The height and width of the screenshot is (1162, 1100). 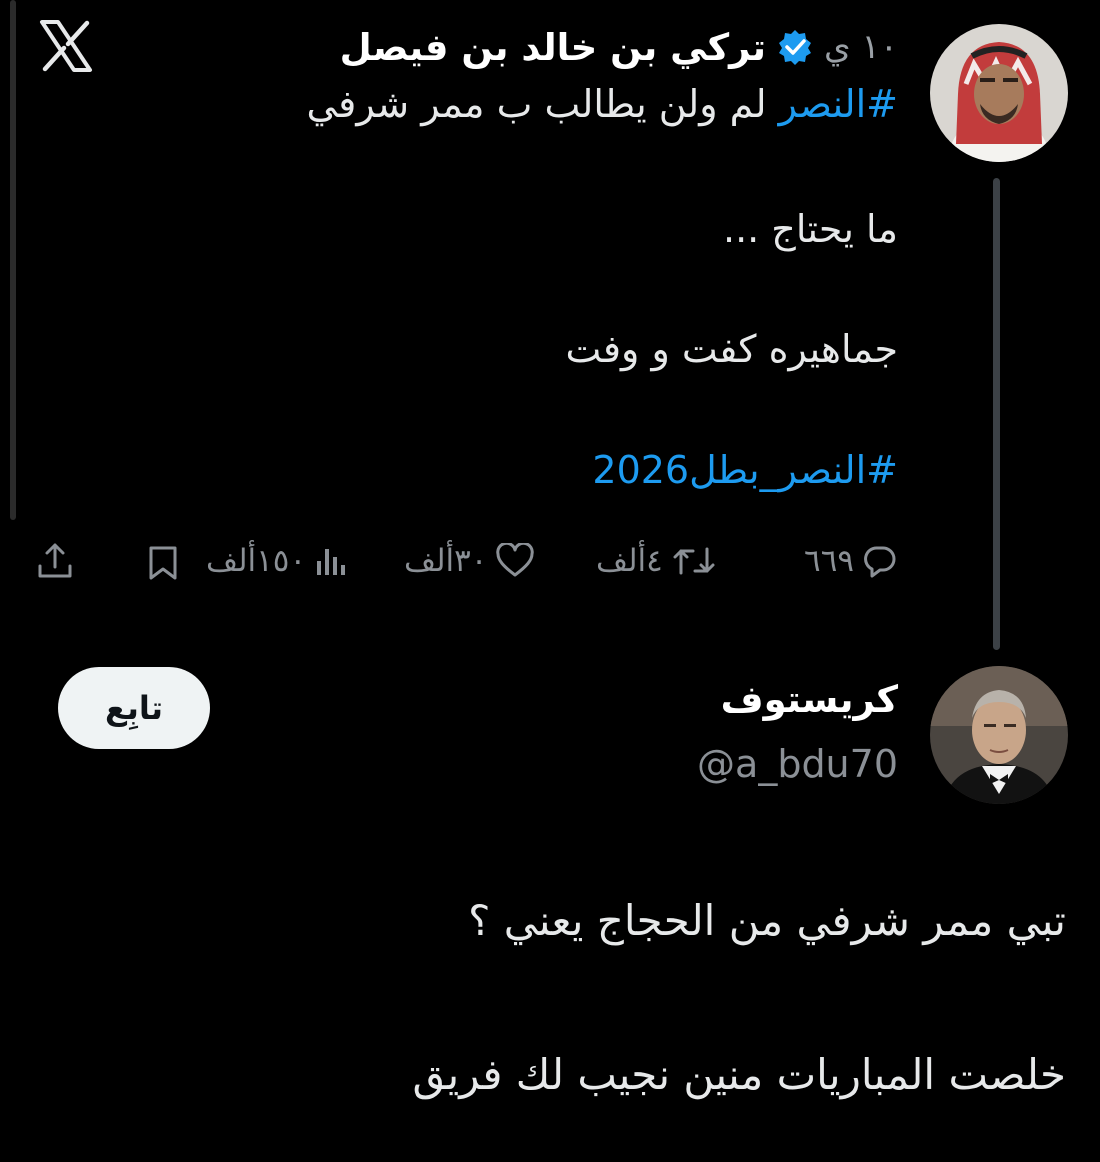 What do you see at coordinates (731, 349) in the screenshot?
I see `tweet-text-line-3: جماهيره كفت و وفت` at bounding box center [731, 349].